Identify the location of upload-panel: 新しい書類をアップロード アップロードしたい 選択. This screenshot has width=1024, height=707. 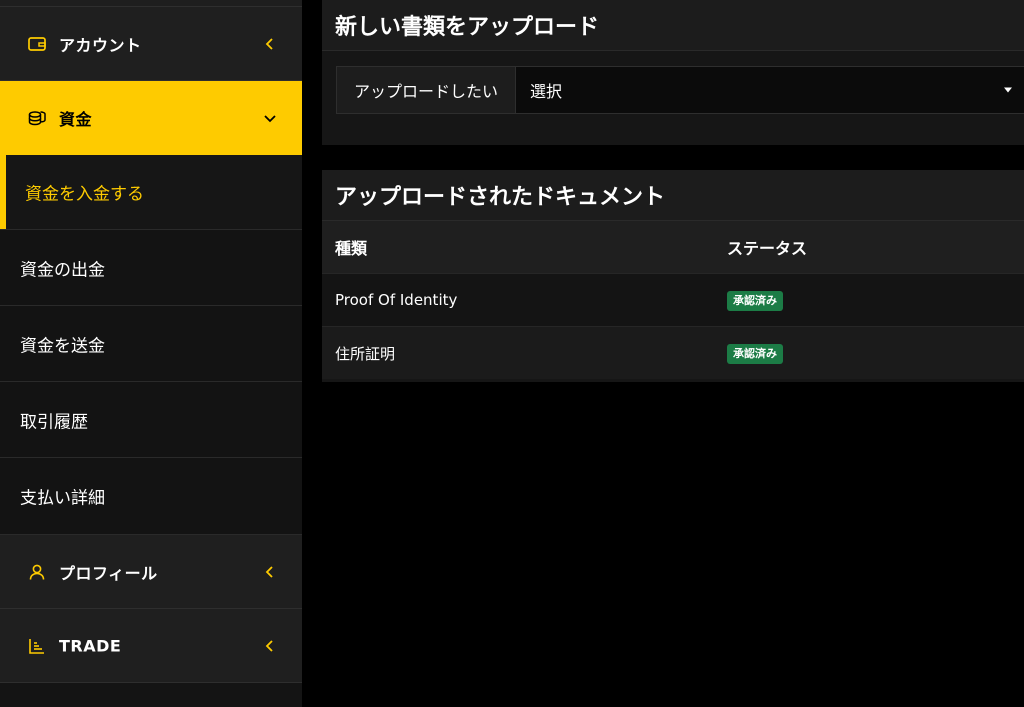
(673, 72).